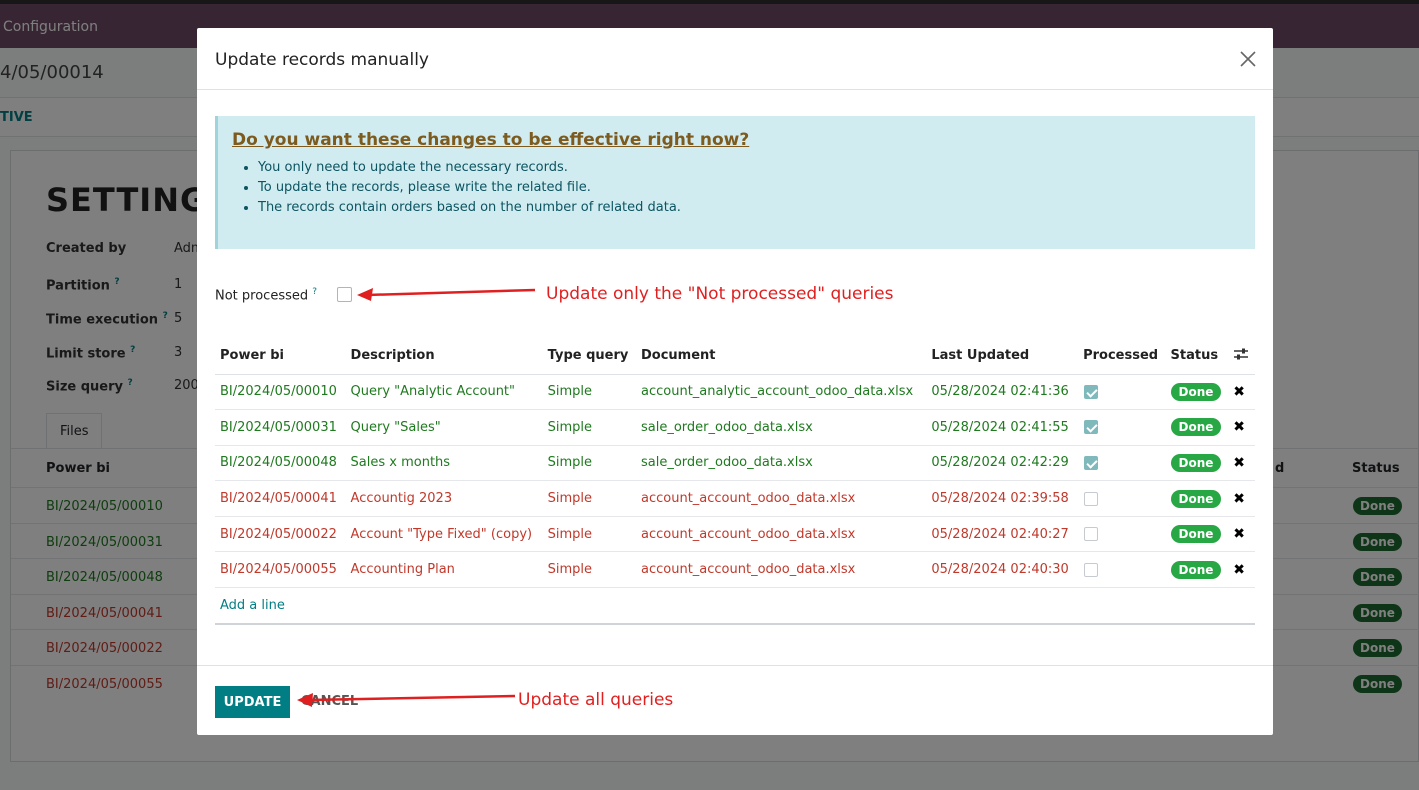 Image resolution: width=1419 pixels, height=790 pixels. What do you see at coordinates (1248, 59) in the screenshot?
I see `close-icon` at bounding box center [1248, 59].